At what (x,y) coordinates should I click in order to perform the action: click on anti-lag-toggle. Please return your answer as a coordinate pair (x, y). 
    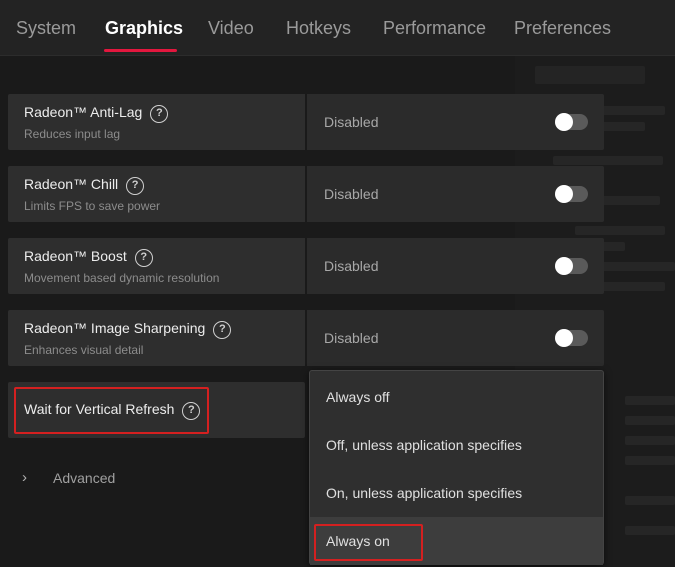
    Looking at the image, I should click on (571, 122).